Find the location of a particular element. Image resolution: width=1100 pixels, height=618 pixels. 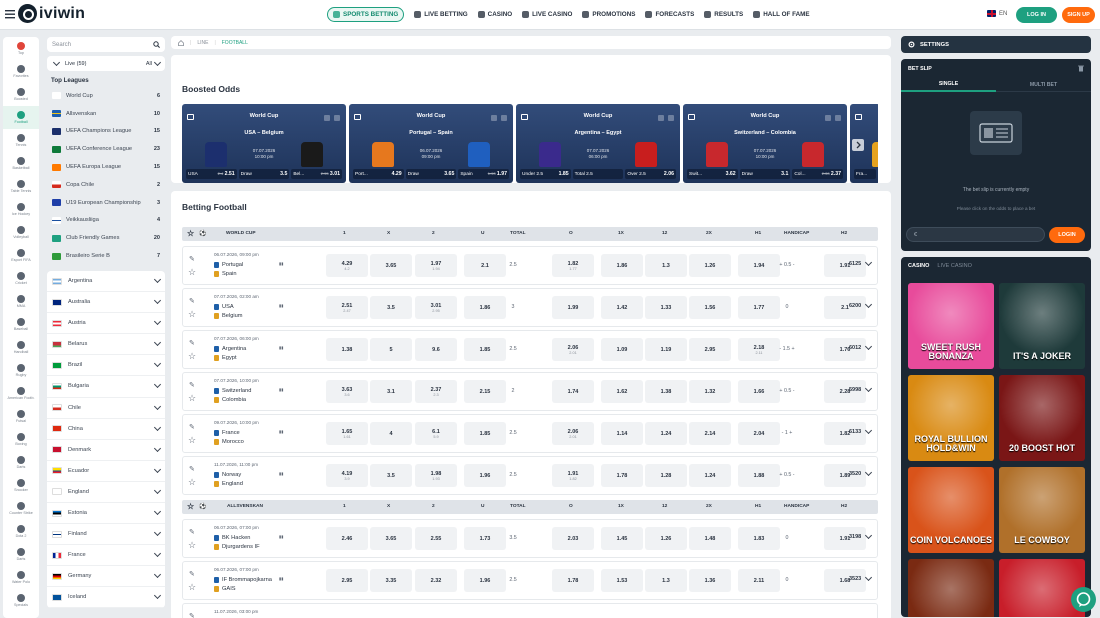

sport-rail-item: Top is located at coordinates (21, 48).